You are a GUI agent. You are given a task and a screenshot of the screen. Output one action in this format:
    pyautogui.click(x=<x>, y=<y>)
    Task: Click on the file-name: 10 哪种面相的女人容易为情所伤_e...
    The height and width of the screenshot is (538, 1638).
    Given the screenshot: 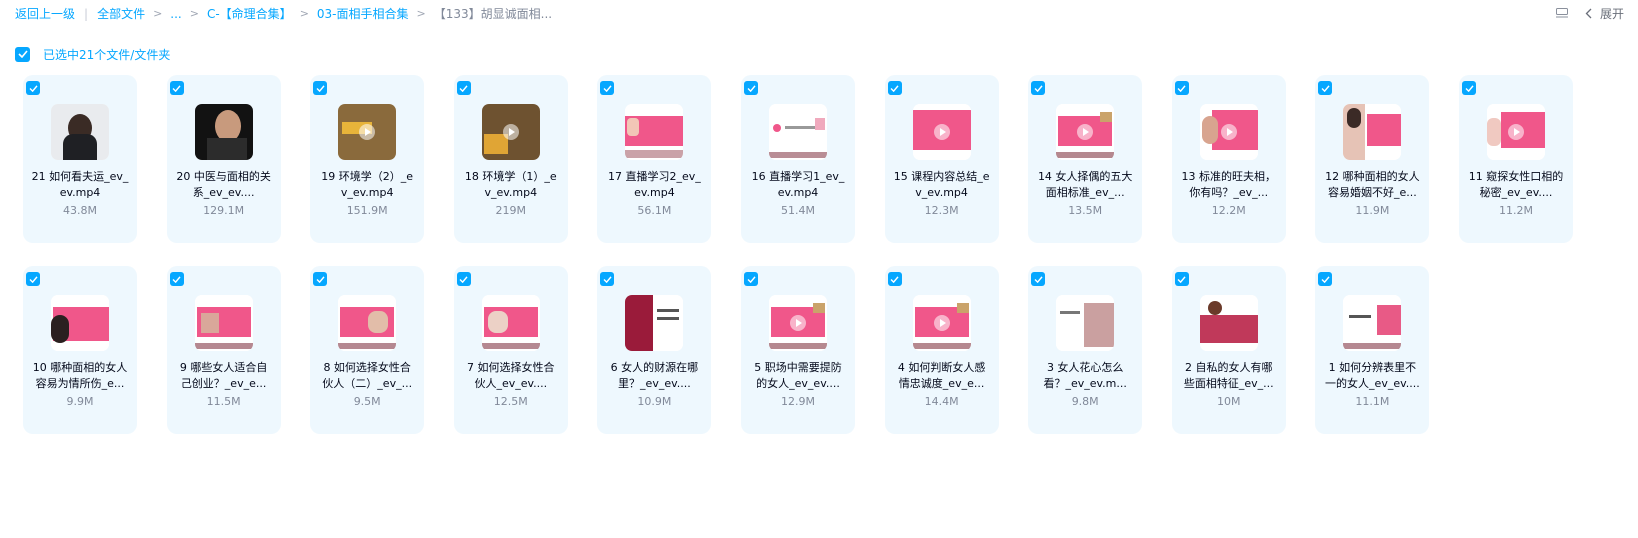 What is the action you would take?
    pyautogui.click(x=80, y=376)
    